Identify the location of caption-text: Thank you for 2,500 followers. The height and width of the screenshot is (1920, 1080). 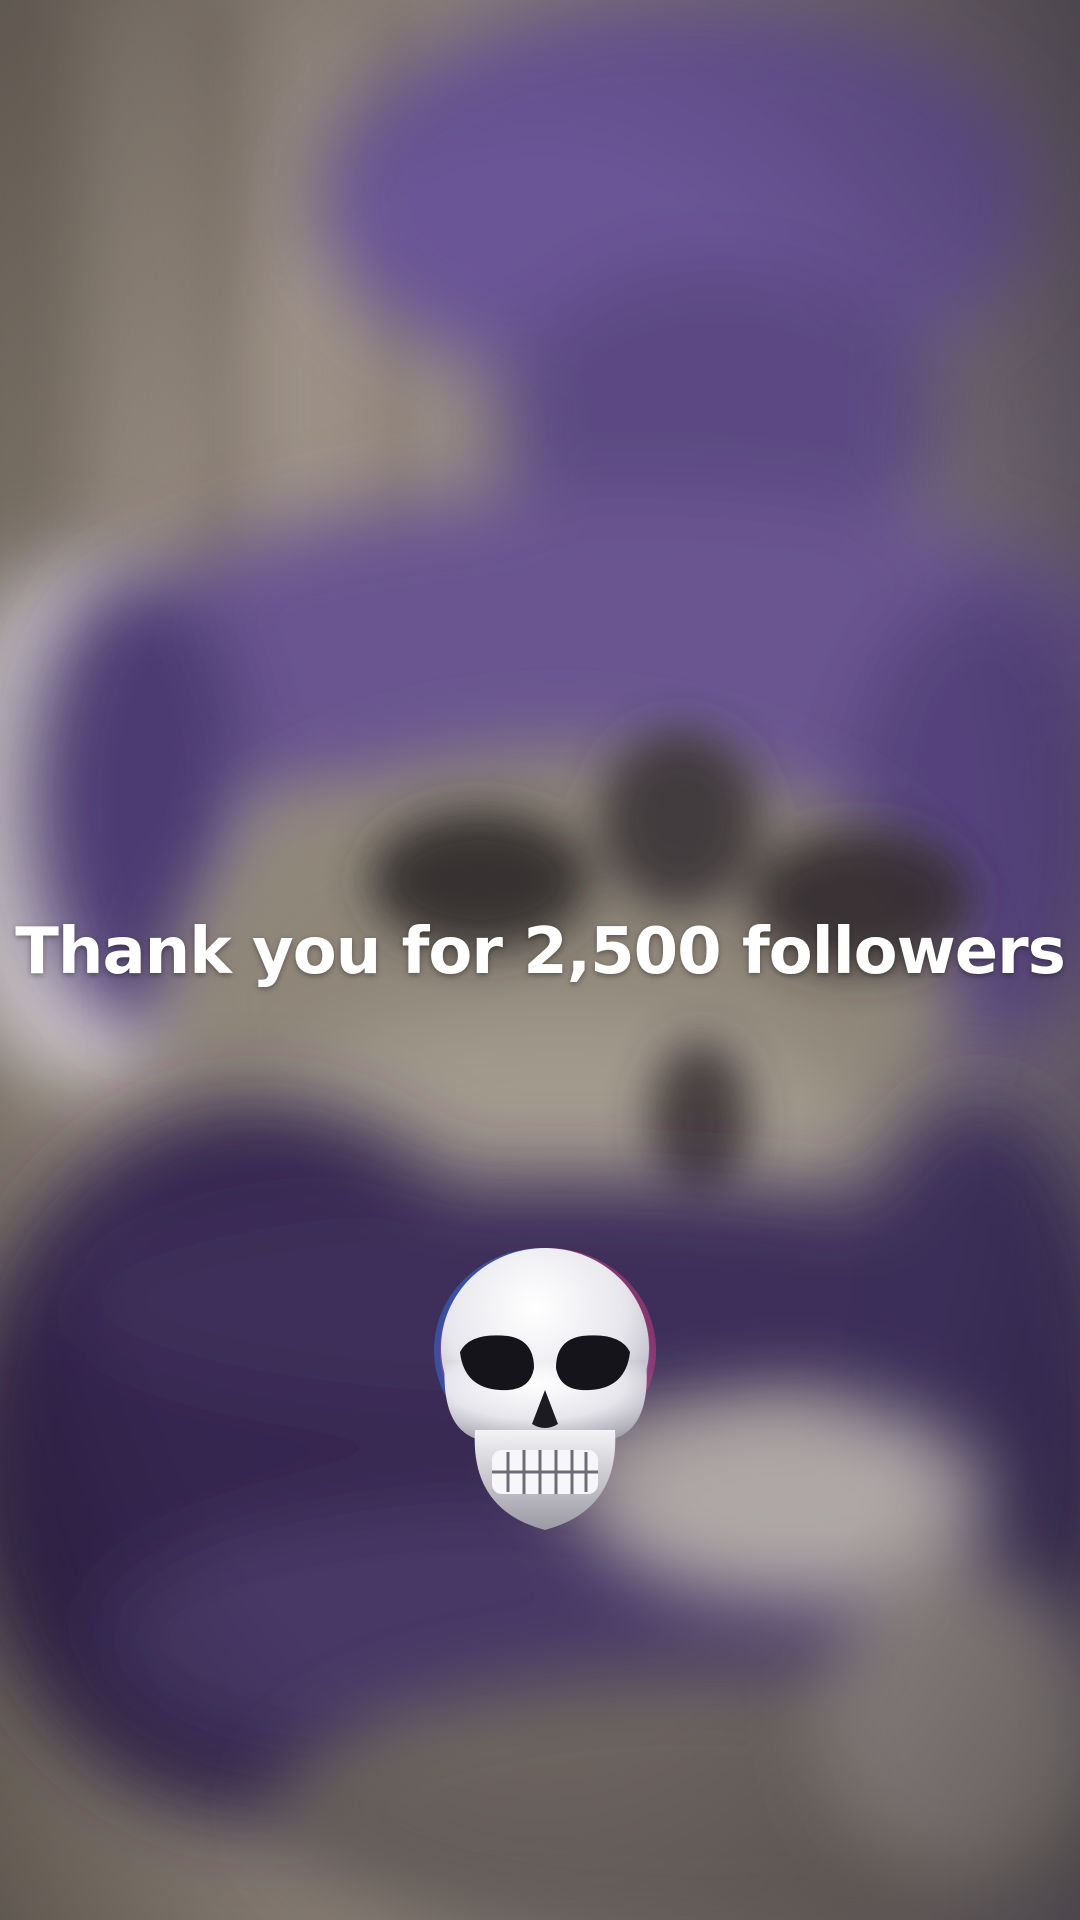
(540, 952).